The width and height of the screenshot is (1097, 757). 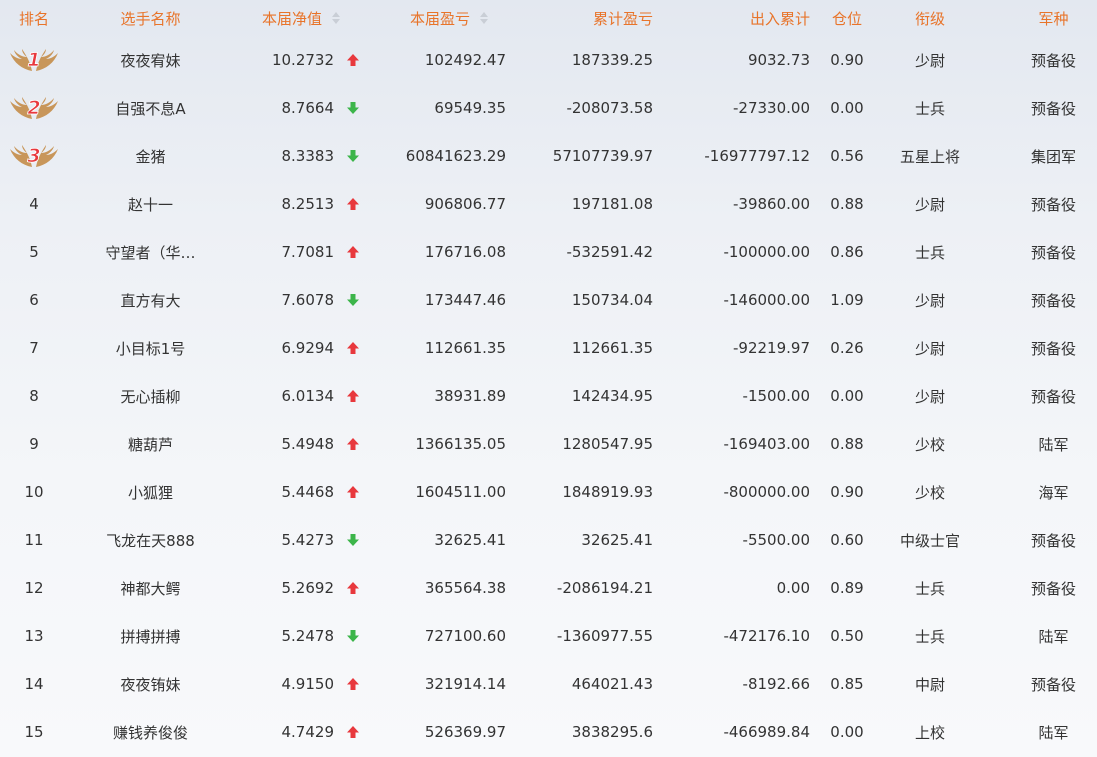 What do you see at coordinates (34, 492) in the screenshot?
I see `rank-cell: 10` at bounding box center [34, 492].